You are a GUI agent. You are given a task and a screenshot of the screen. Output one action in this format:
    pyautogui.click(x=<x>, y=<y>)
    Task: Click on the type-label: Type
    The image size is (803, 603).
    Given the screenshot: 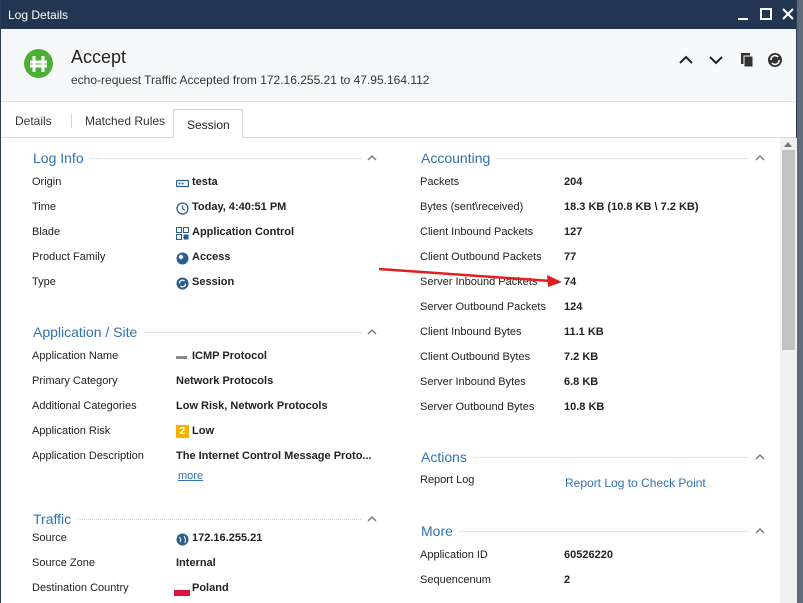 What is the action you would take?
    pyautogui.click(x=44, y=282)
    